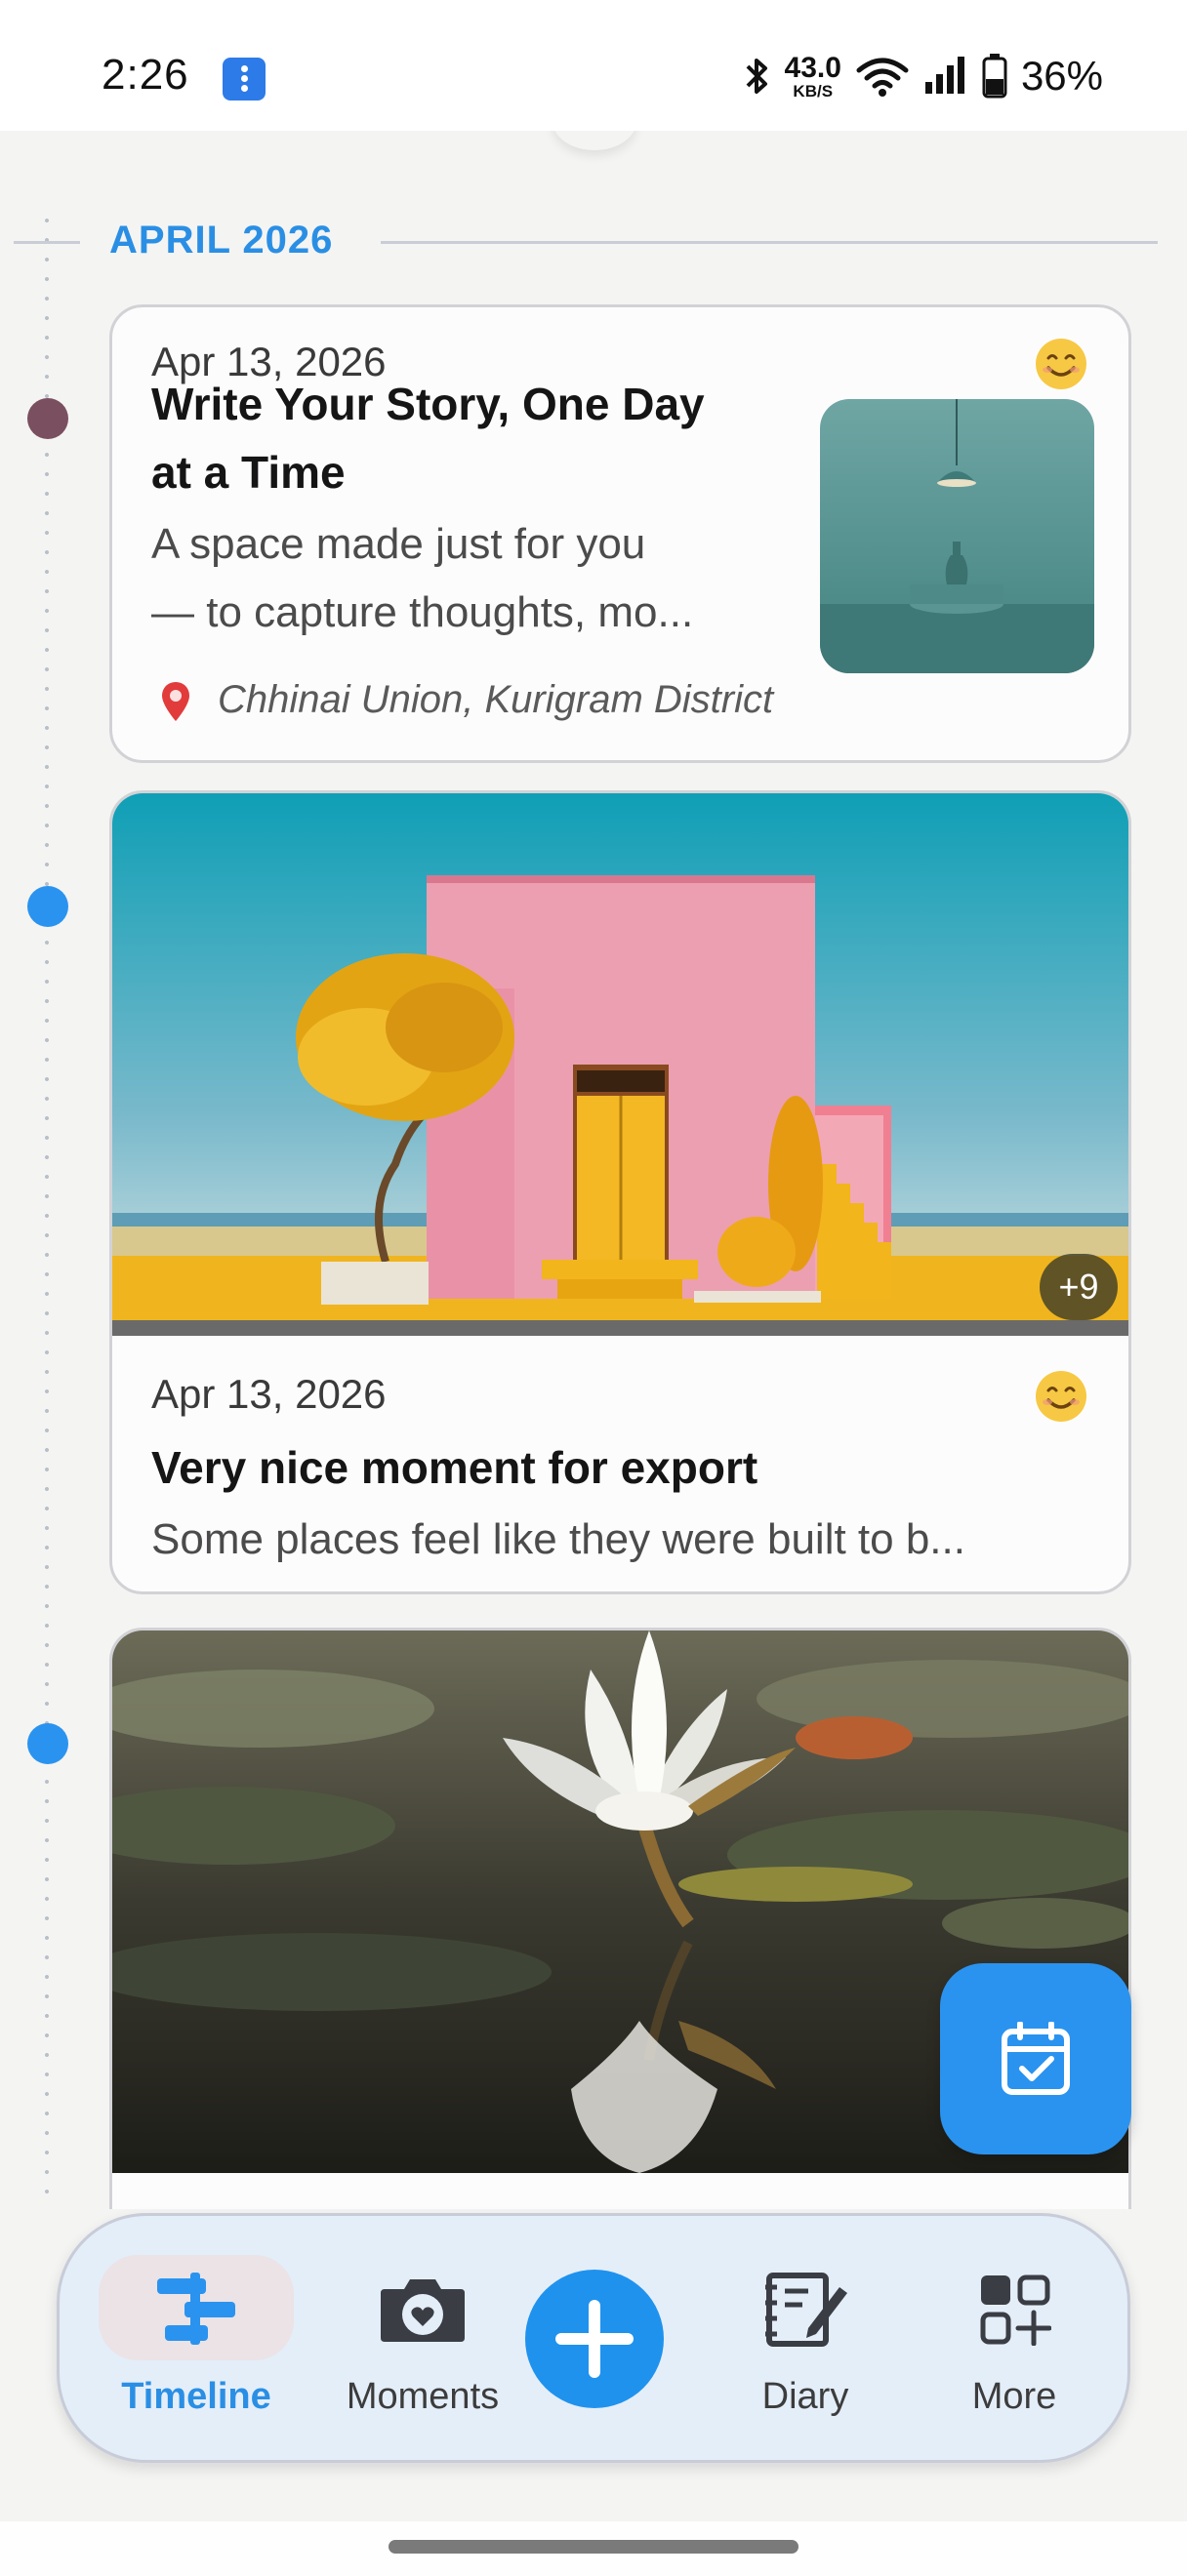 The width and height of the screenshot is (1187, 2576). What do you see at coordinates (593, 65) in the screenshot?
I see `status-bar: 2:26 43.0 KB/S 36%` at bounding box center [593, 65].